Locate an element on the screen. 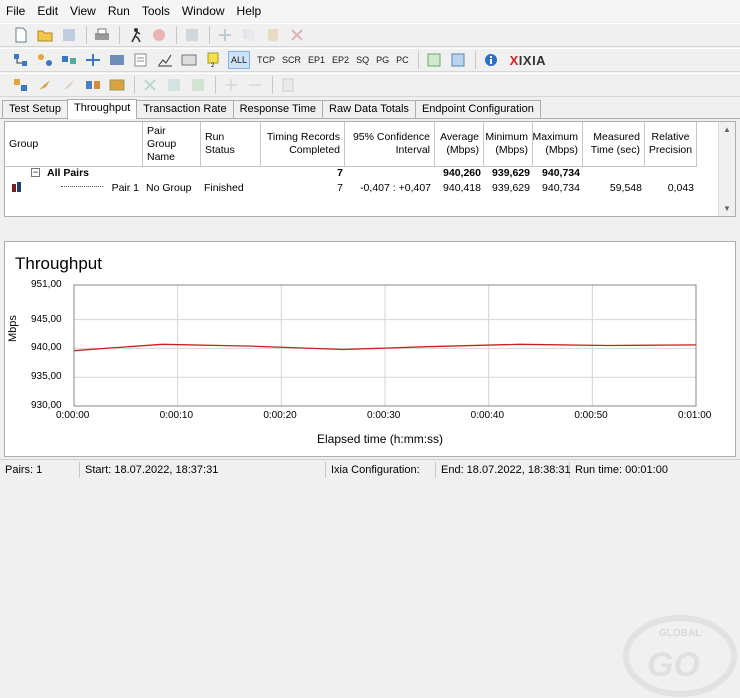 The width and height of the screenshot is (740, 698). y-tick-label: 935,00 is located at coordinates (46, 377).